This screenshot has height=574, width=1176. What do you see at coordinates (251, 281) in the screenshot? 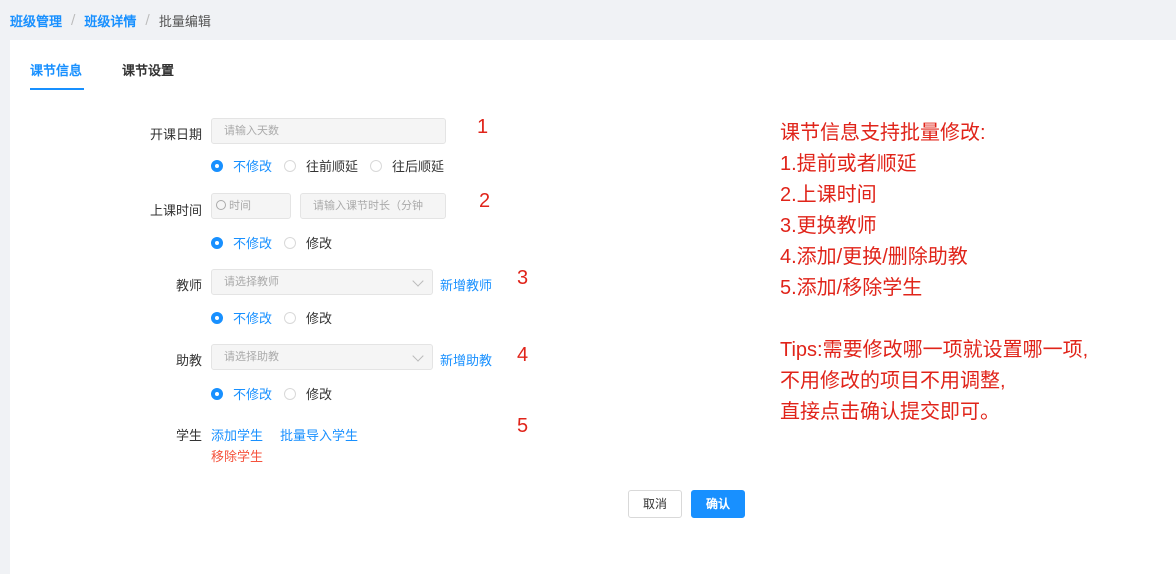
I see `teacher-placeholder: 请选择教师` at bounding box center [251, 281].